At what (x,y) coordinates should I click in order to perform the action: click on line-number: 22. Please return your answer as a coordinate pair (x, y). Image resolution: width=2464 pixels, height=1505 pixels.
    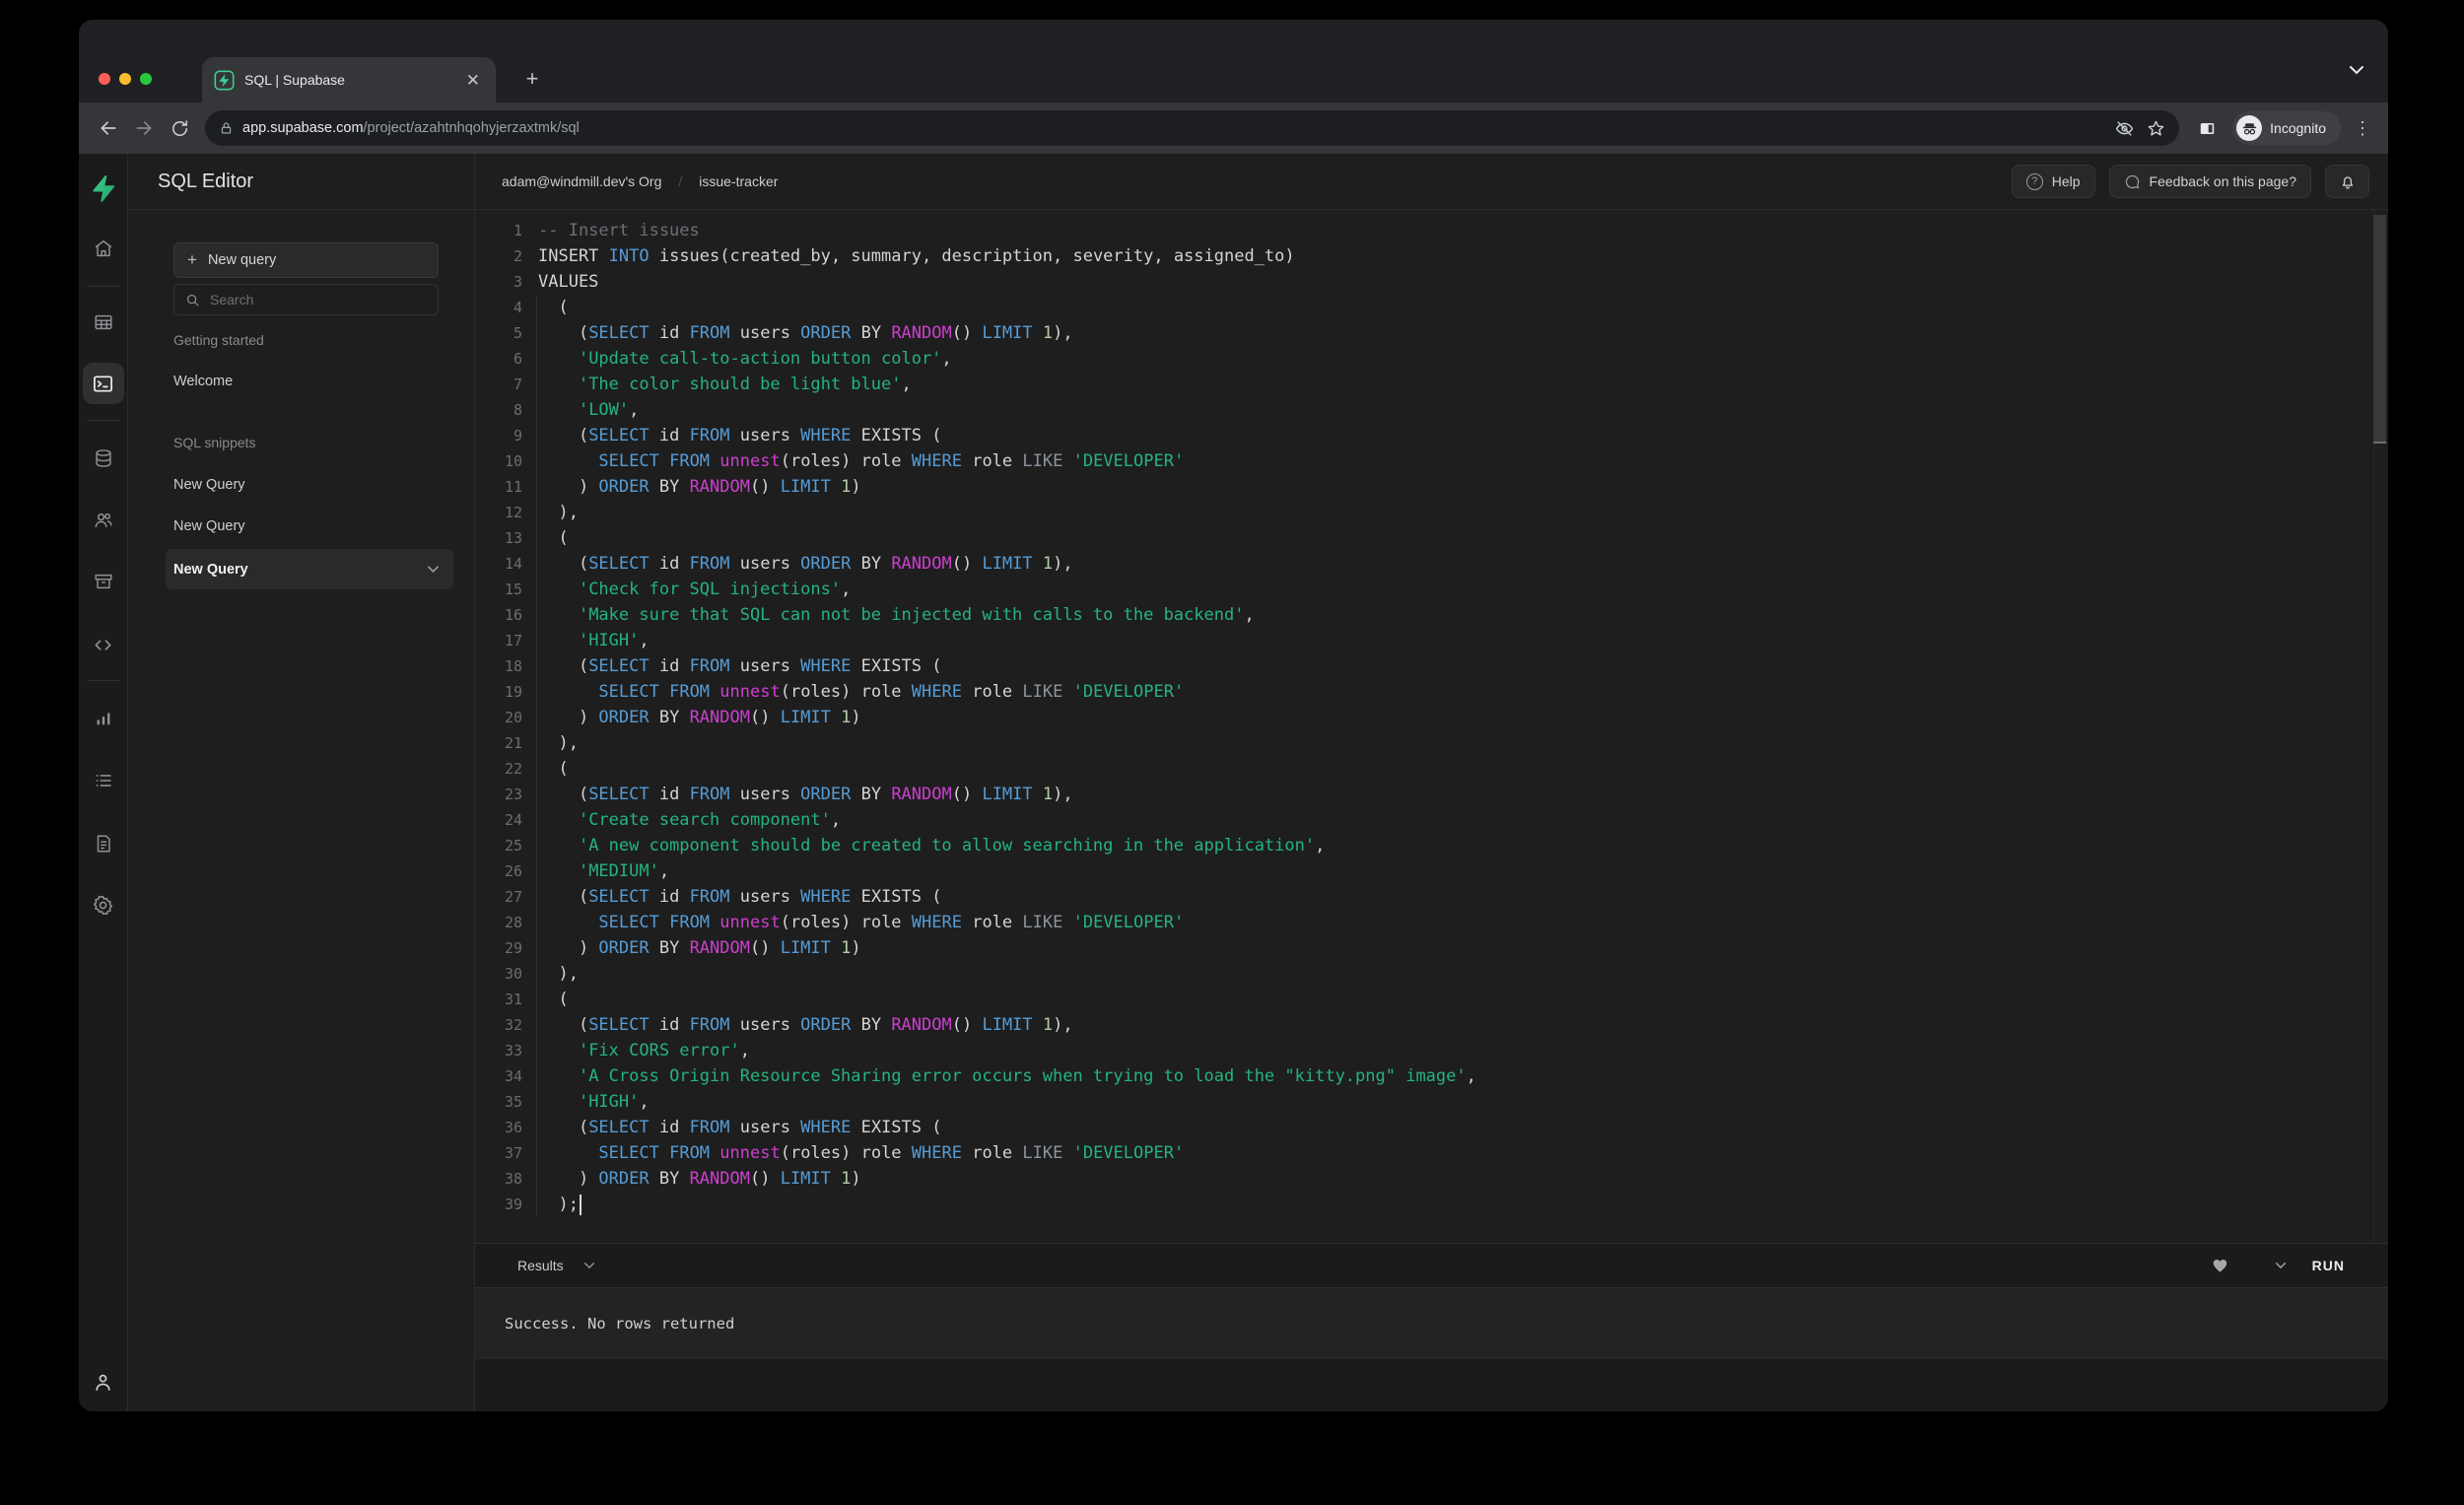
    Looking at the image, I should click on (513, 769).